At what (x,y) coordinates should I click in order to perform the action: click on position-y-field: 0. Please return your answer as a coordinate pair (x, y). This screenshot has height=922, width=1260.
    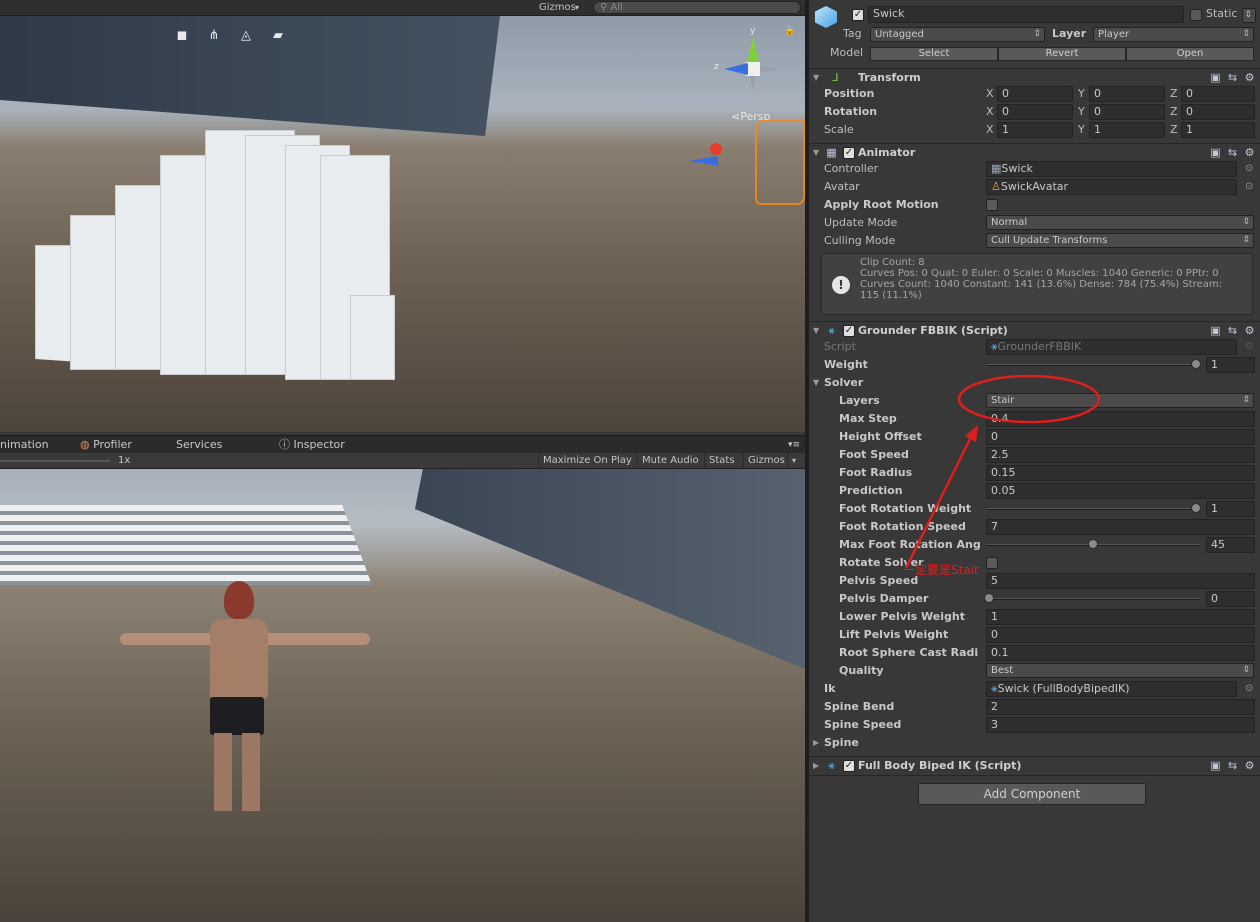
    Looking at the image, I should click on (1127, 94).